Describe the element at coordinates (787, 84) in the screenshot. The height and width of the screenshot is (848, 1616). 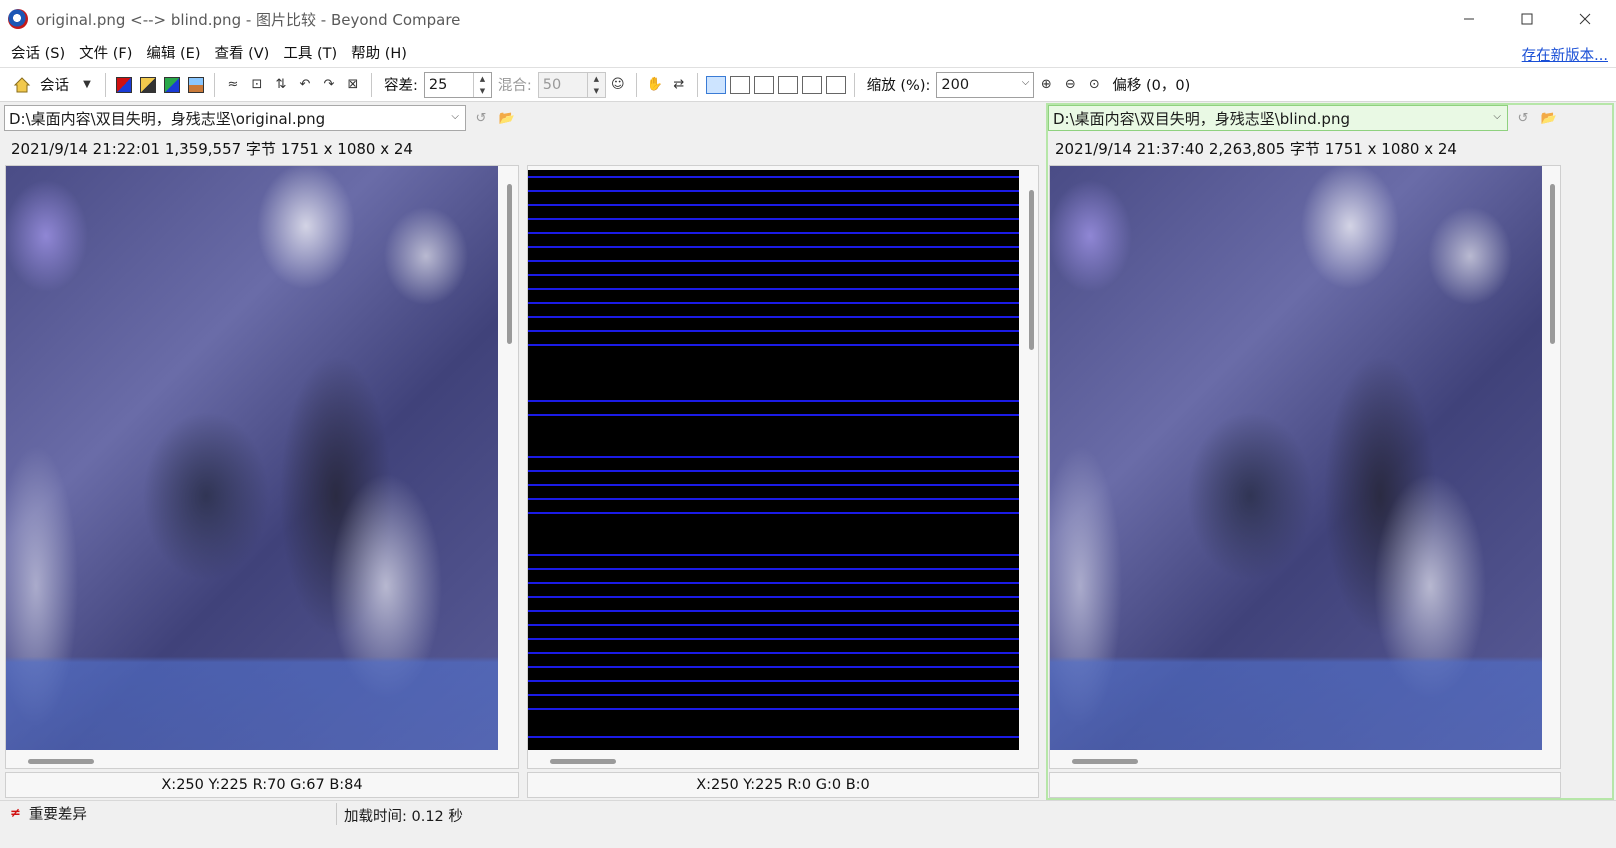
I see `layout-single-icon` at that location.